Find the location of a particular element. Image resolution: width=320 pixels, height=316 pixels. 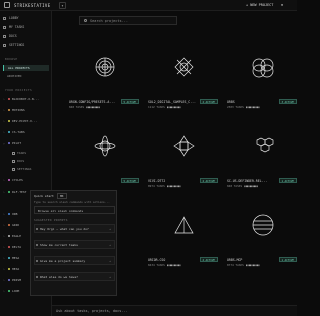

task-count: 8774 TASKS is located at coordinates (235, 265).